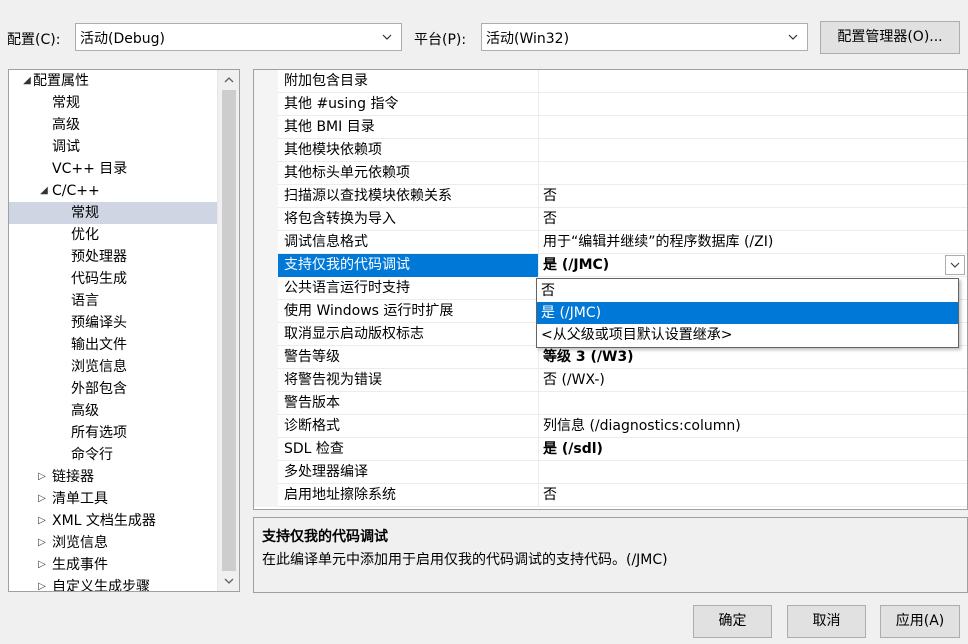 The image size is (968, 644). What do you see at coordinates (732, 621) in the screenshot?
I see `ok-button: 确定` at bounding box center [732, 621].